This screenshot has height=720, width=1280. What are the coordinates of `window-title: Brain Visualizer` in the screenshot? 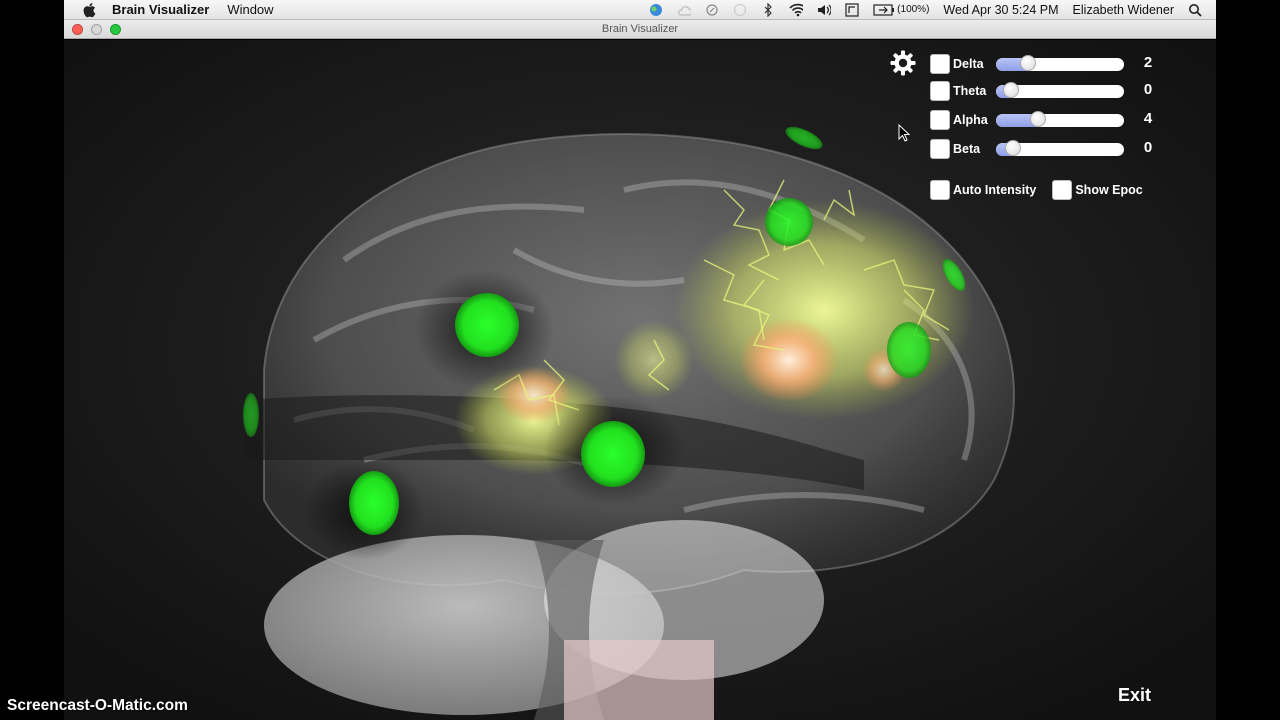 It's located at (640, 29).